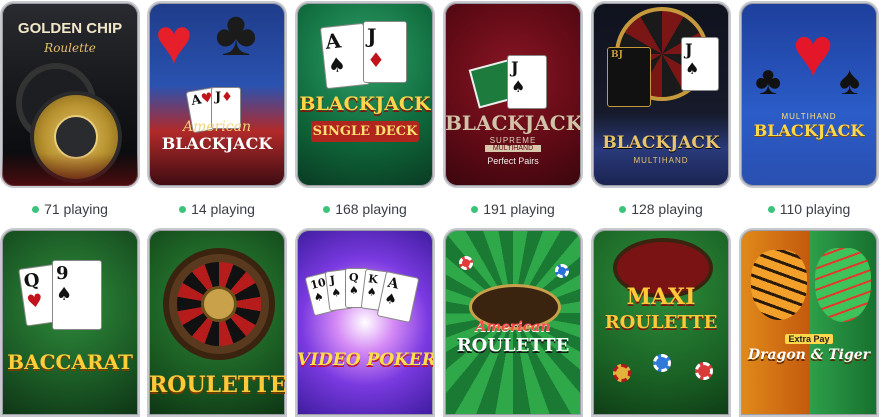 Image resolution: width=883 pixels, height=417 pixels. What do you see at coordinates (217, 322) in the screenshot?
I see `game-tile-roulette: ROULETTE` at bounding box center [217, 322].